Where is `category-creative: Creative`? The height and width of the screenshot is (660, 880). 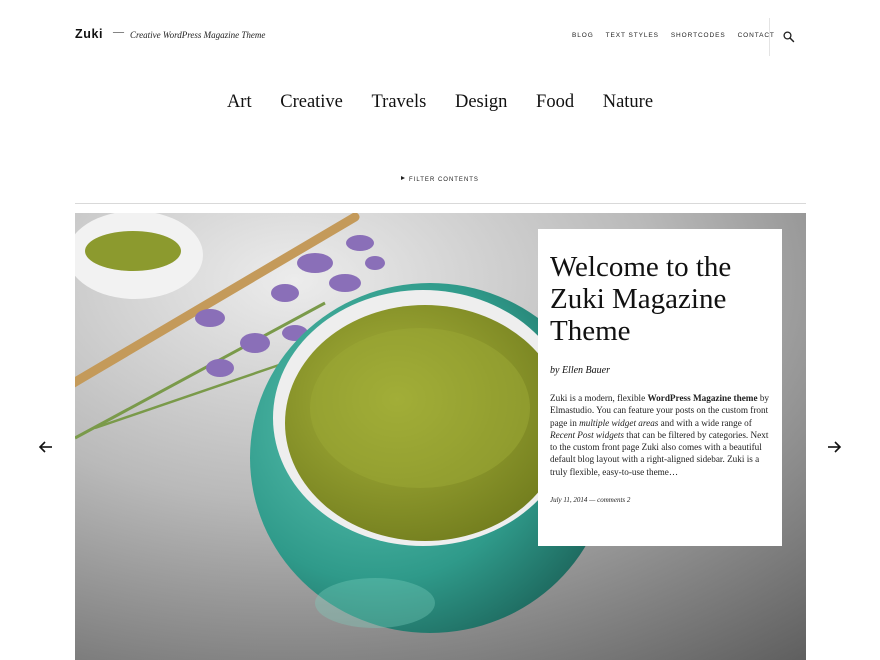
category-creative: Creative is located at coordinates (311, 102).